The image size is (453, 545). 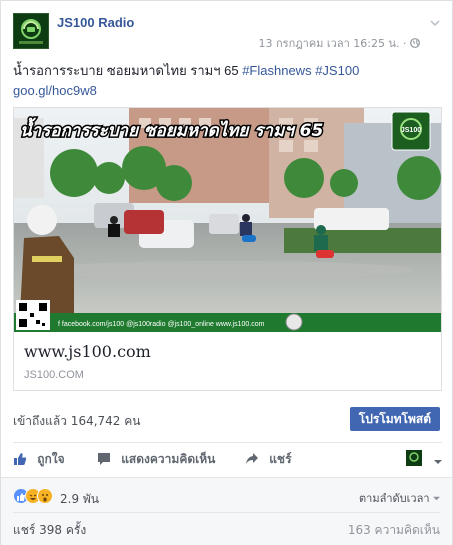 I want to click on comment-button: แสดงความคิดเห็น, so click(x=156, y=459).